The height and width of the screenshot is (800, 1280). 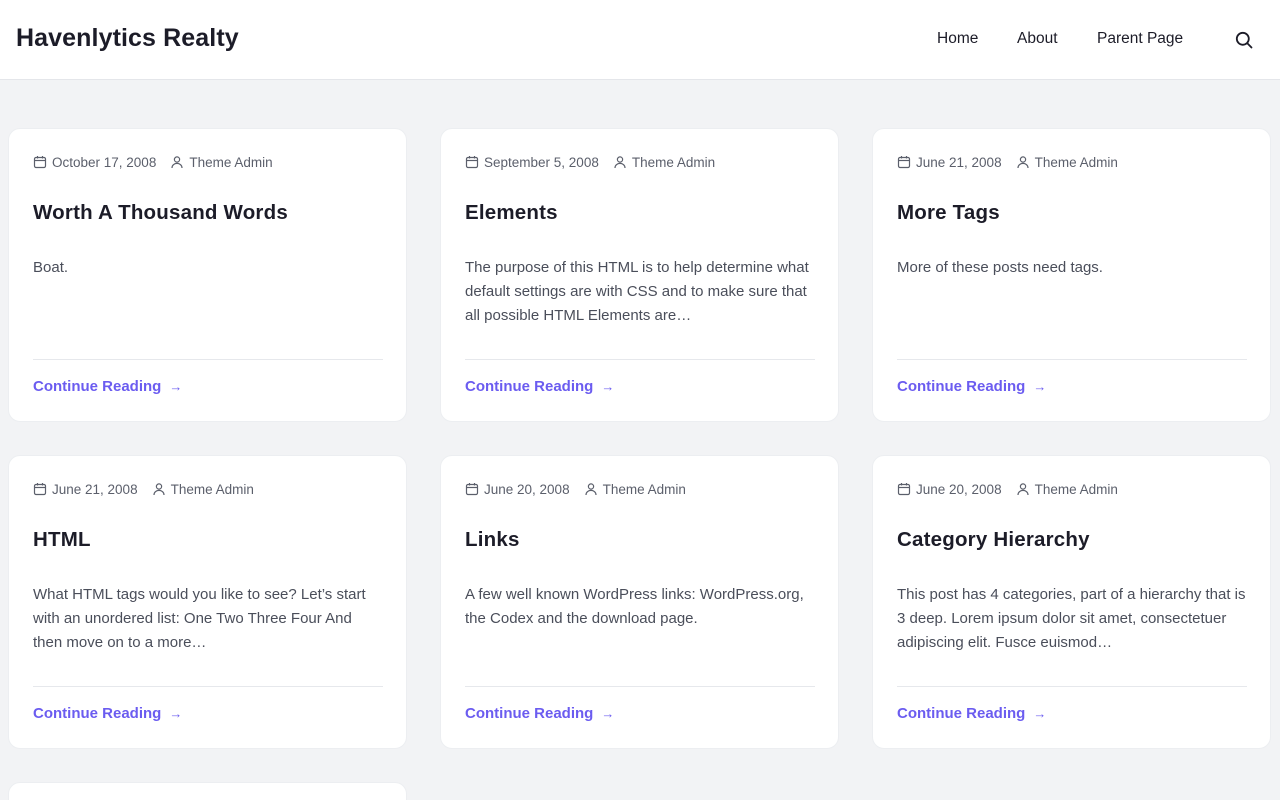 I want to click on search-button, so click(x=1244, y=40).